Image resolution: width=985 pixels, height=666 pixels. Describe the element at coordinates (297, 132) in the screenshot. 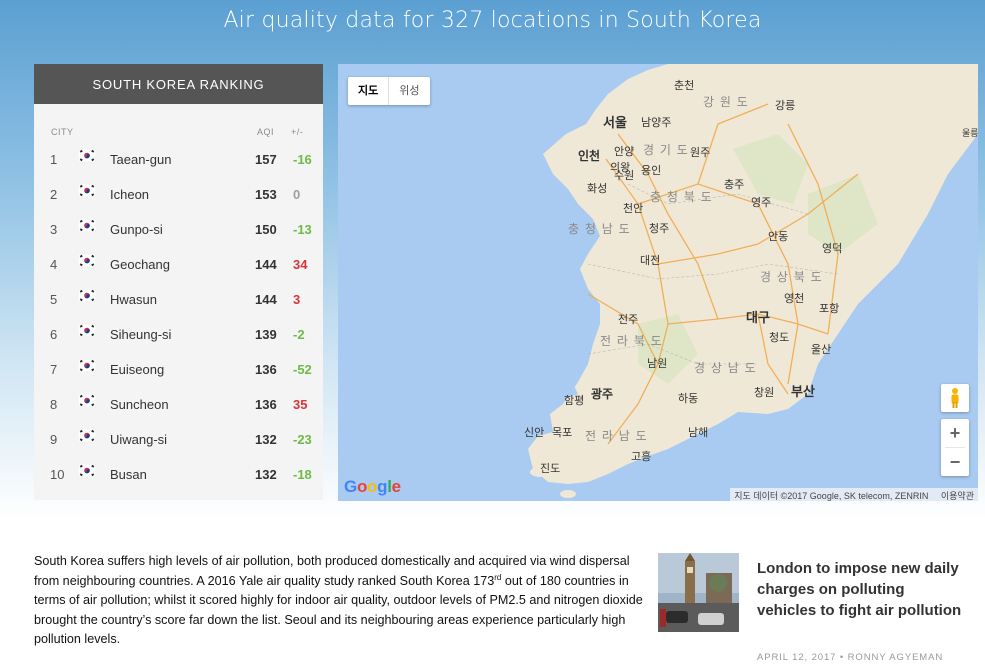

I see `column-header-change: +/-` at that location.